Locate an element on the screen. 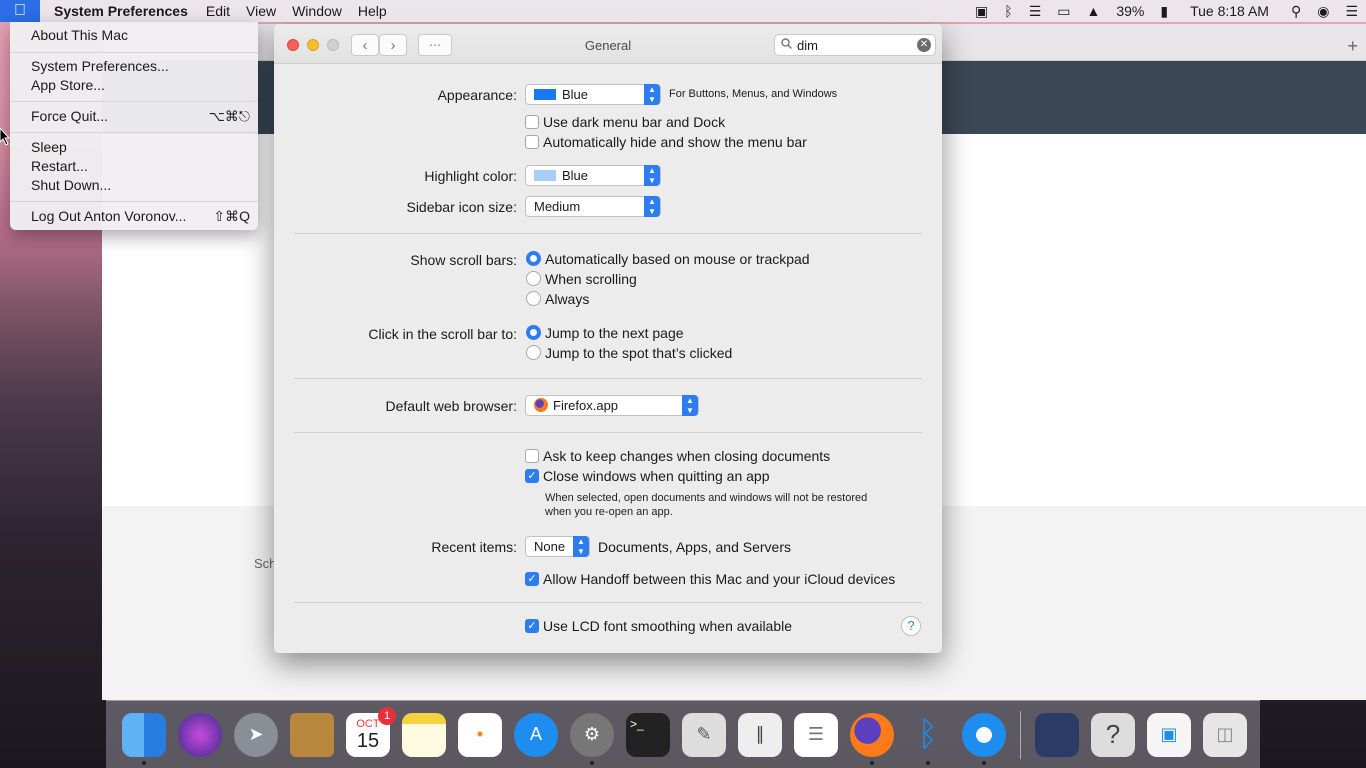 The image size is (1366, 768). recent-items-label: Recent items: is located at coordinates (474, 547).